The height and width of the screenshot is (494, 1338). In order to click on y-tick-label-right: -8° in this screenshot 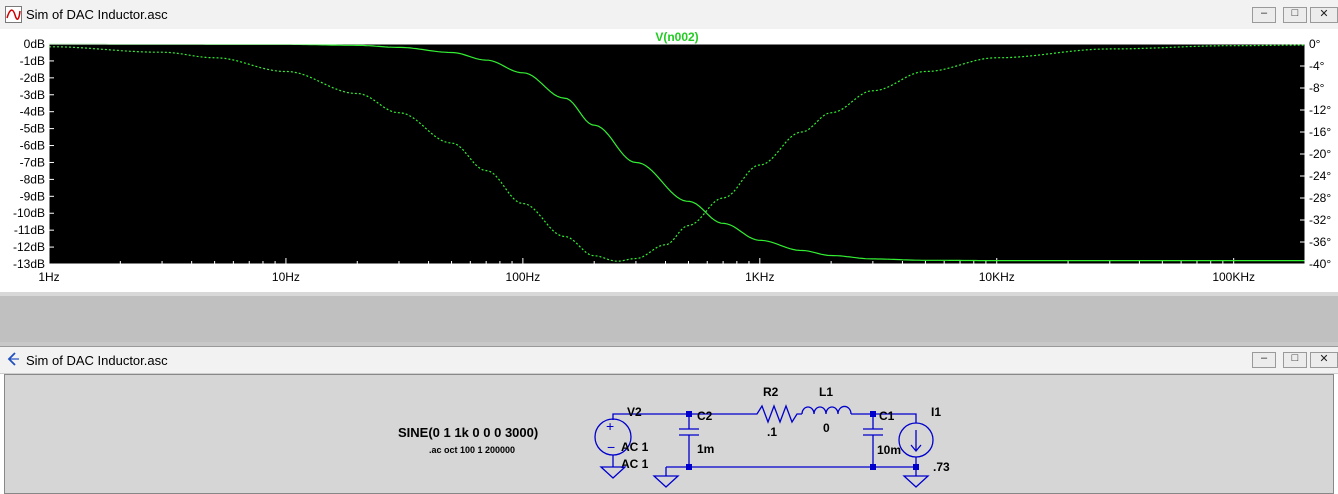, I will do `click(1317, 88)`.